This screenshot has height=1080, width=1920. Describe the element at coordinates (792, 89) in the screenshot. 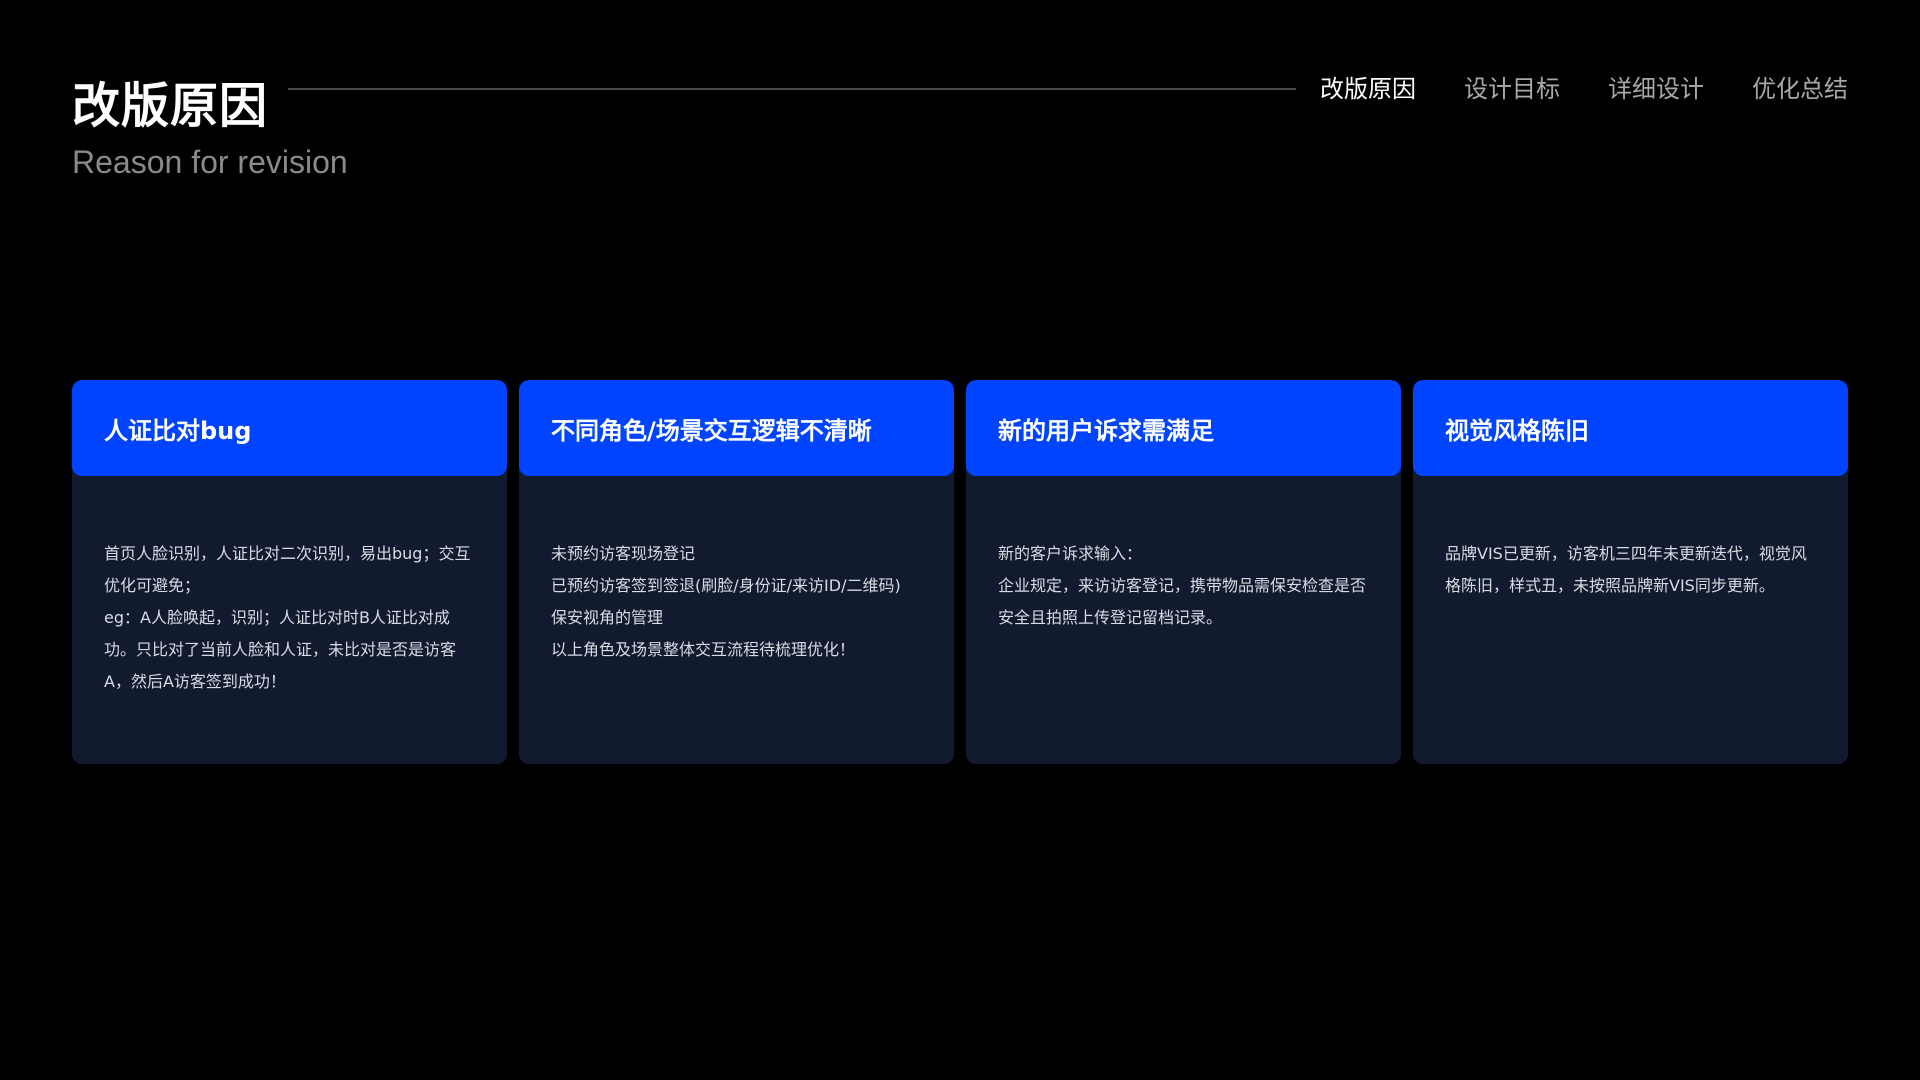

I see `header-divider` at that location.